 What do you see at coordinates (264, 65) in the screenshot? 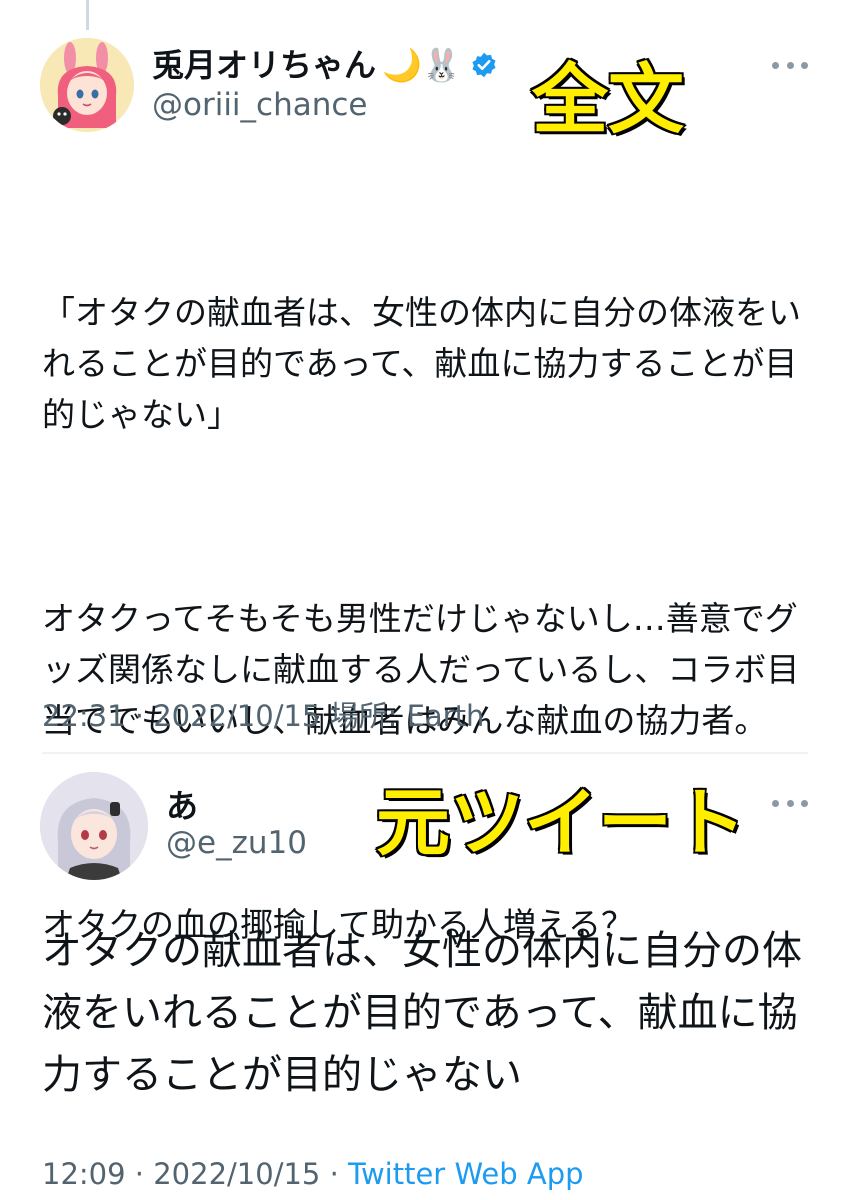
I see `display-name-text: 兎月オリちゃん` at bounding box center [264, 65].